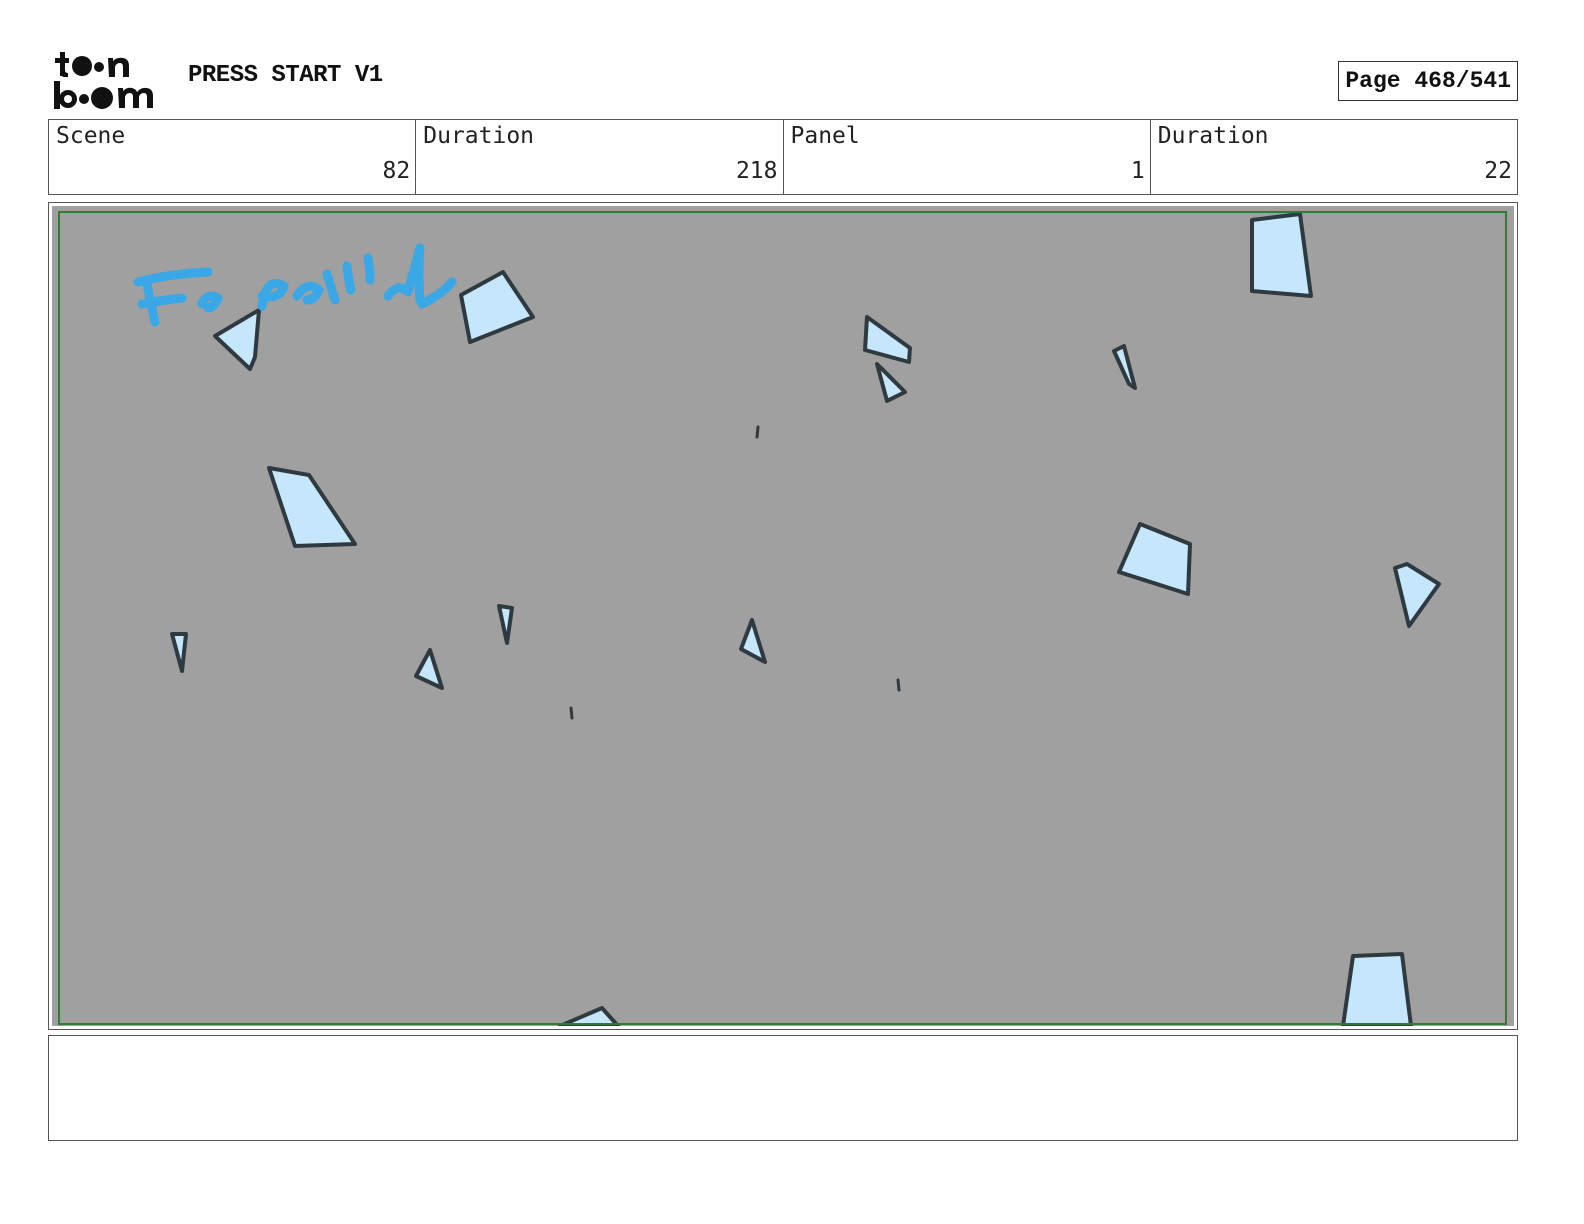  I want to click on caption-box, so click(783, 1088).